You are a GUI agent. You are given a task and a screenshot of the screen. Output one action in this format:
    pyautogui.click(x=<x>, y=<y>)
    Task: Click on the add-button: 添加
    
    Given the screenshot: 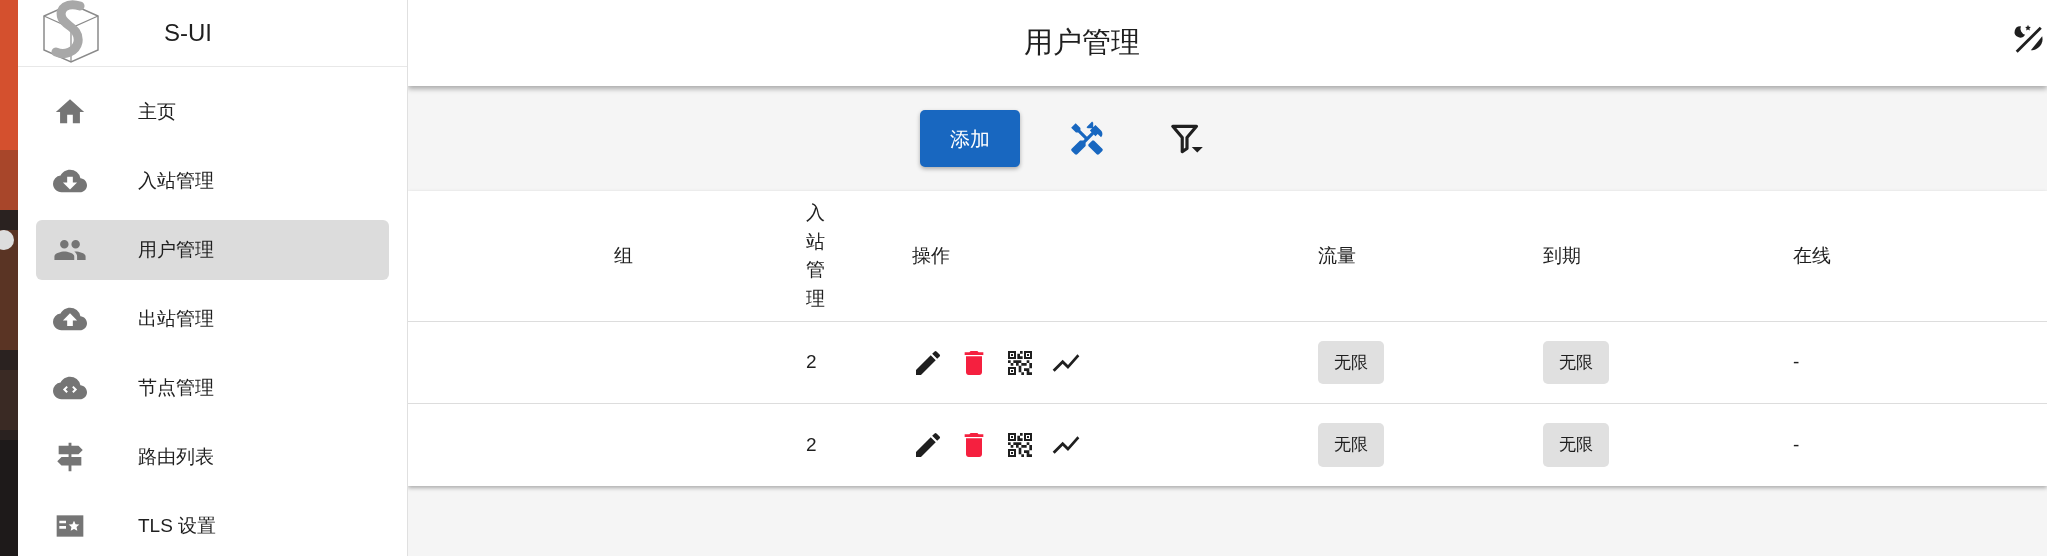 What is the action you would take?
    pyautogui.click(x=969, y=138)
    